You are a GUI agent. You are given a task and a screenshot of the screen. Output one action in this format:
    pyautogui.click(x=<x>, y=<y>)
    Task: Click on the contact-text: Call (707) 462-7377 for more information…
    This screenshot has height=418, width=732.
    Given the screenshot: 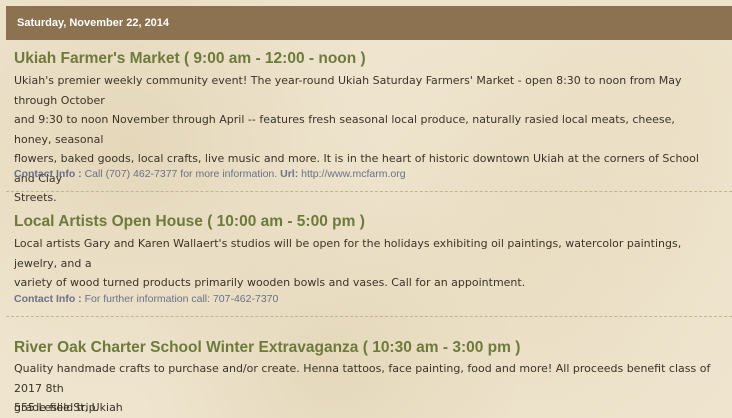 What is the action you would take?
    pyautogui.click(x=181, y=174)
    